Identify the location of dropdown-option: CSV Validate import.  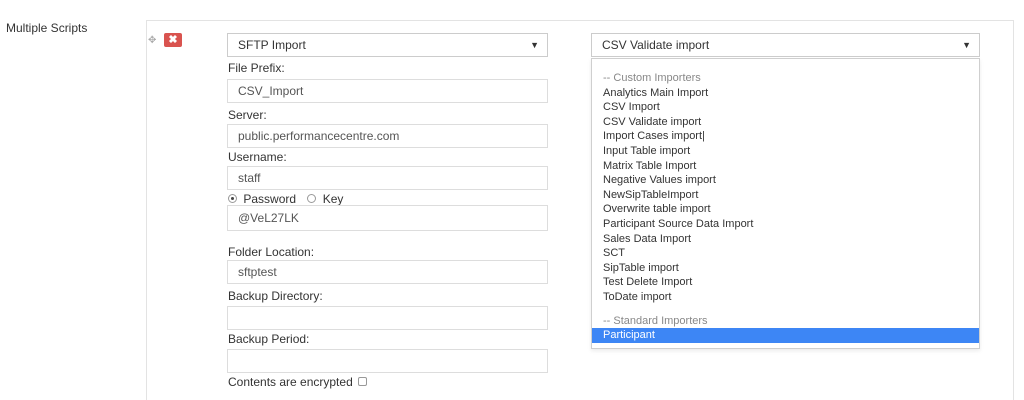
(785, 122).